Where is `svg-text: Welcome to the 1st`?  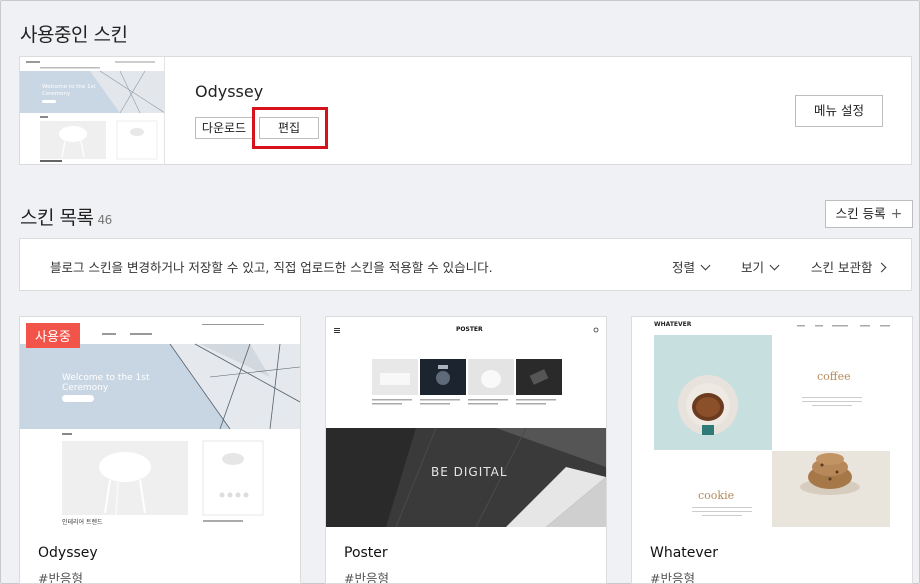 svg-text: Welcome to the 1st is located at coordinates (69, 87).